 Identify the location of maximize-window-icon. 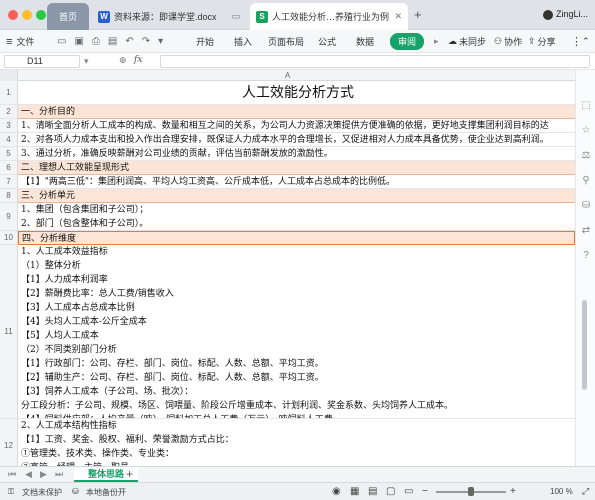
(41, 15).